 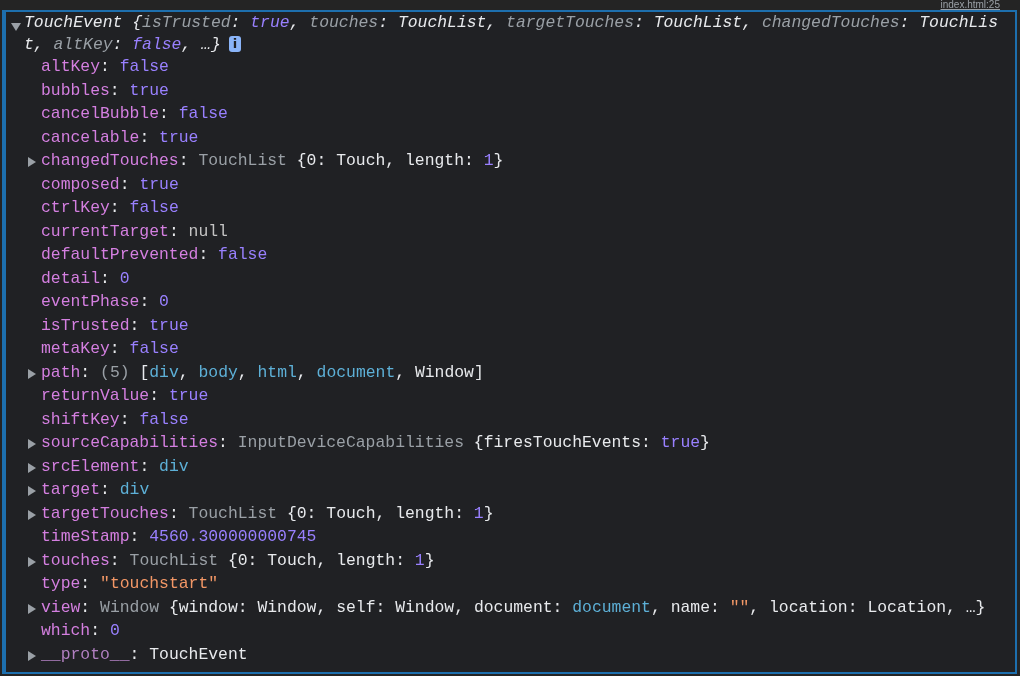 I want to click on property-key: cancelable, so click(x=90, y=138).